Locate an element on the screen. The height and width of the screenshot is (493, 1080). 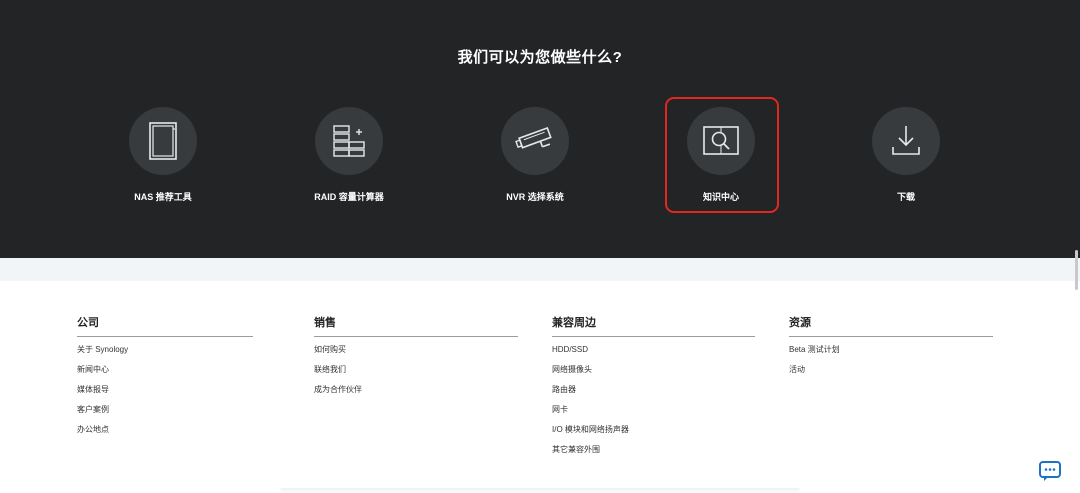
footer-link: 活动 is located at coordinates (891, 375).